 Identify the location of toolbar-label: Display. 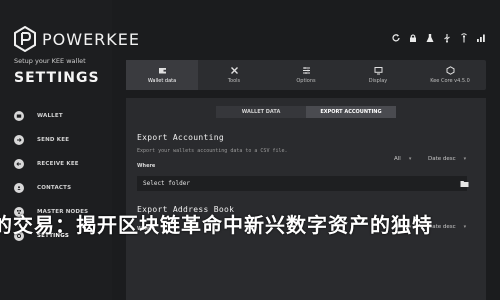
(378, 81).